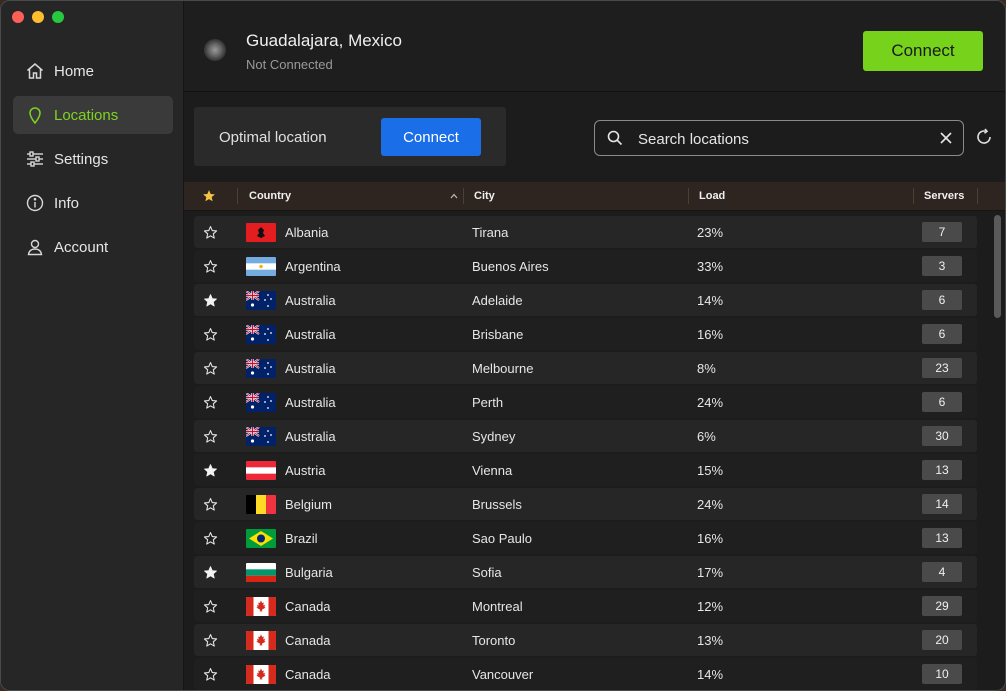  What do you see at coordinates (93, 71) in the screenshot?
I see `sidebar-item-home: Home` at bounding box center [93, 71].